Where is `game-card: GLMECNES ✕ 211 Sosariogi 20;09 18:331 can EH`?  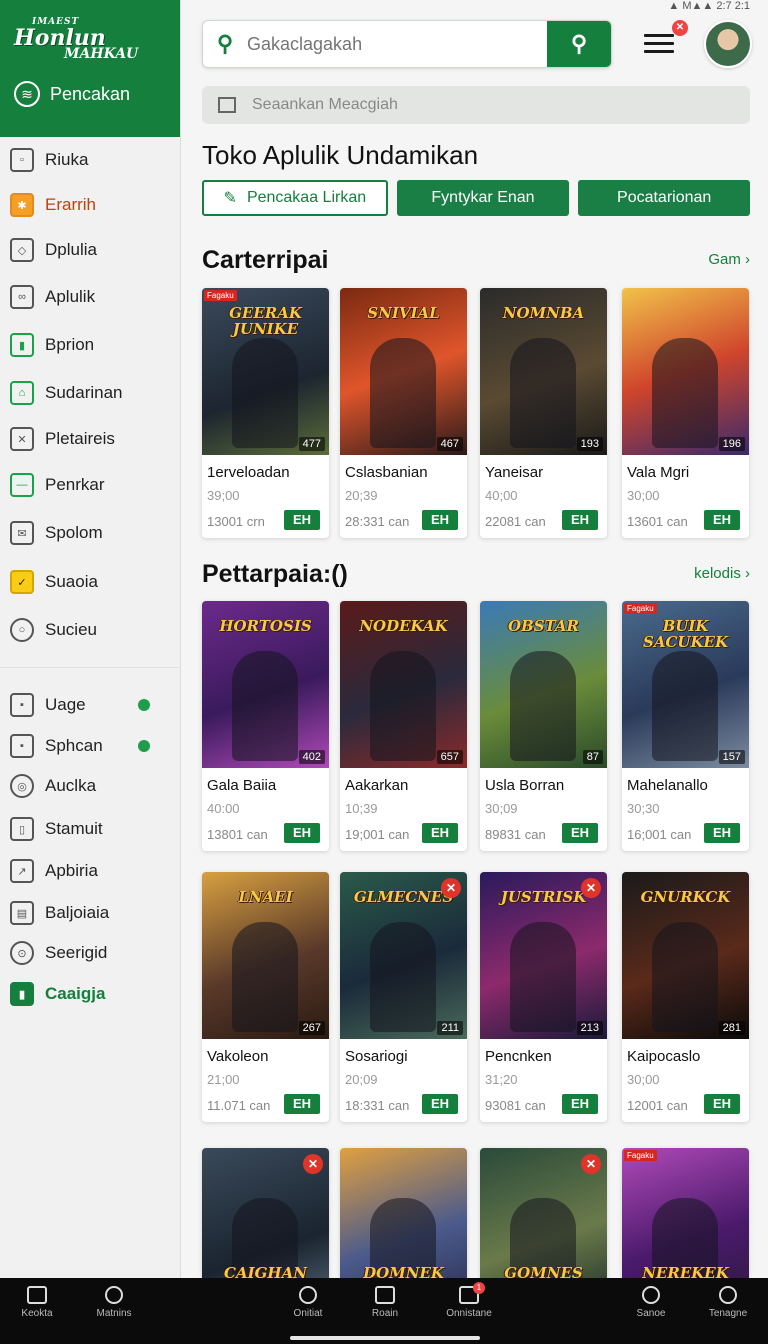 game-card: GLMECNES ✕ 211 Sosariogi 20;09 18:331 can EH is located at coordinates (403, 997).